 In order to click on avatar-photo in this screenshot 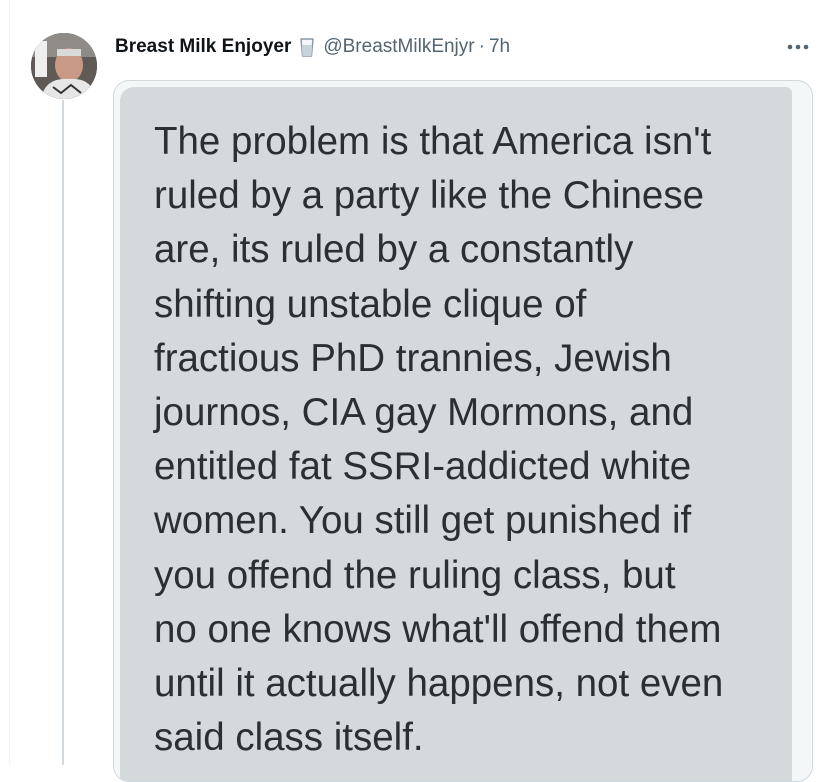, I will do `click(64, 66)`.